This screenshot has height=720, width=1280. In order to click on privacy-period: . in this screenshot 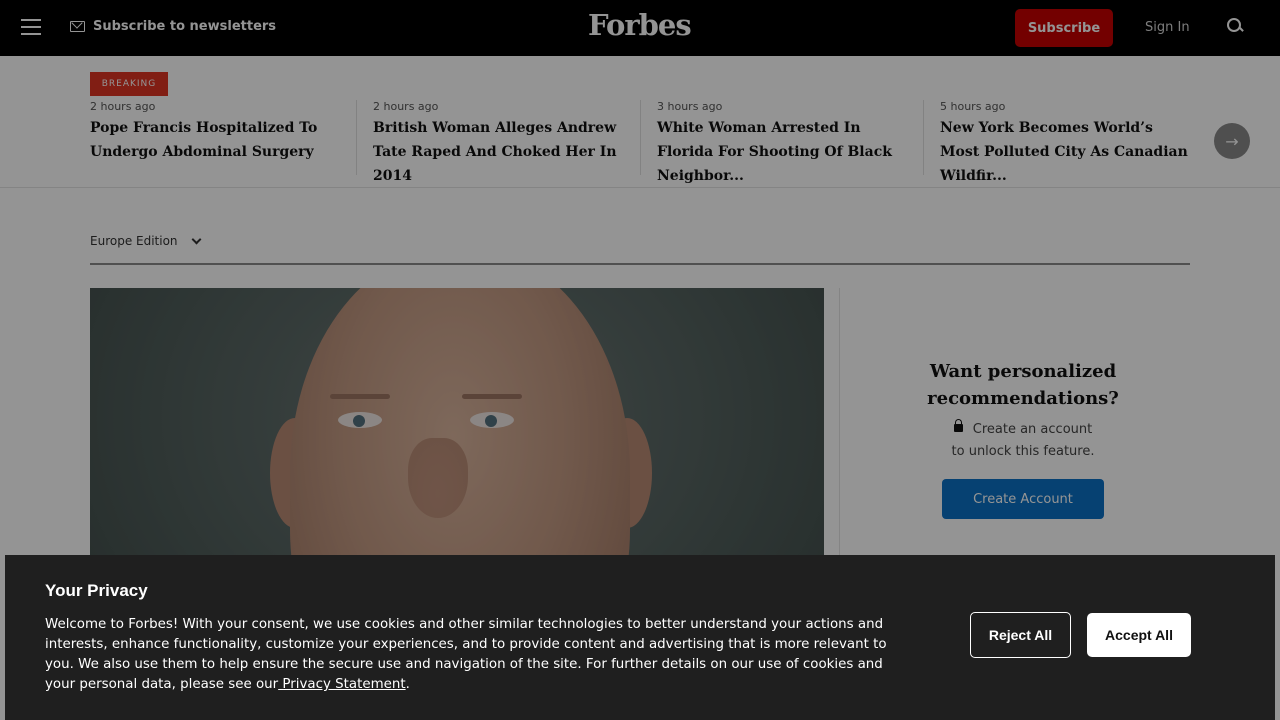, I will do `click(407, 684)`.